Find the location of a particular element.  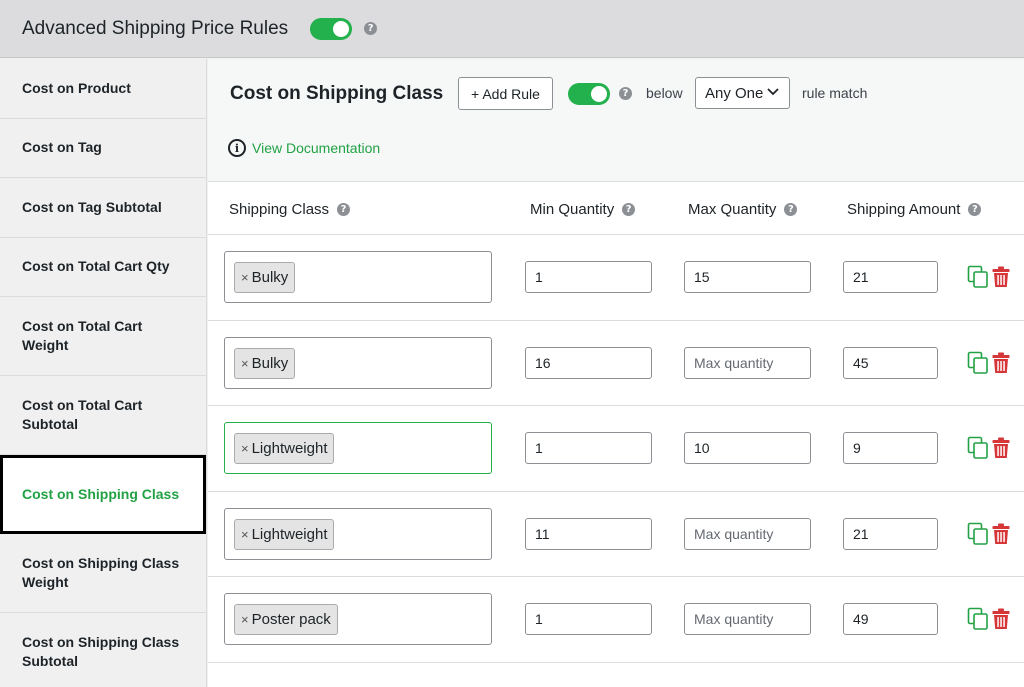

section-title: Cost on Shipping Class is located at coordinates (337, 93).